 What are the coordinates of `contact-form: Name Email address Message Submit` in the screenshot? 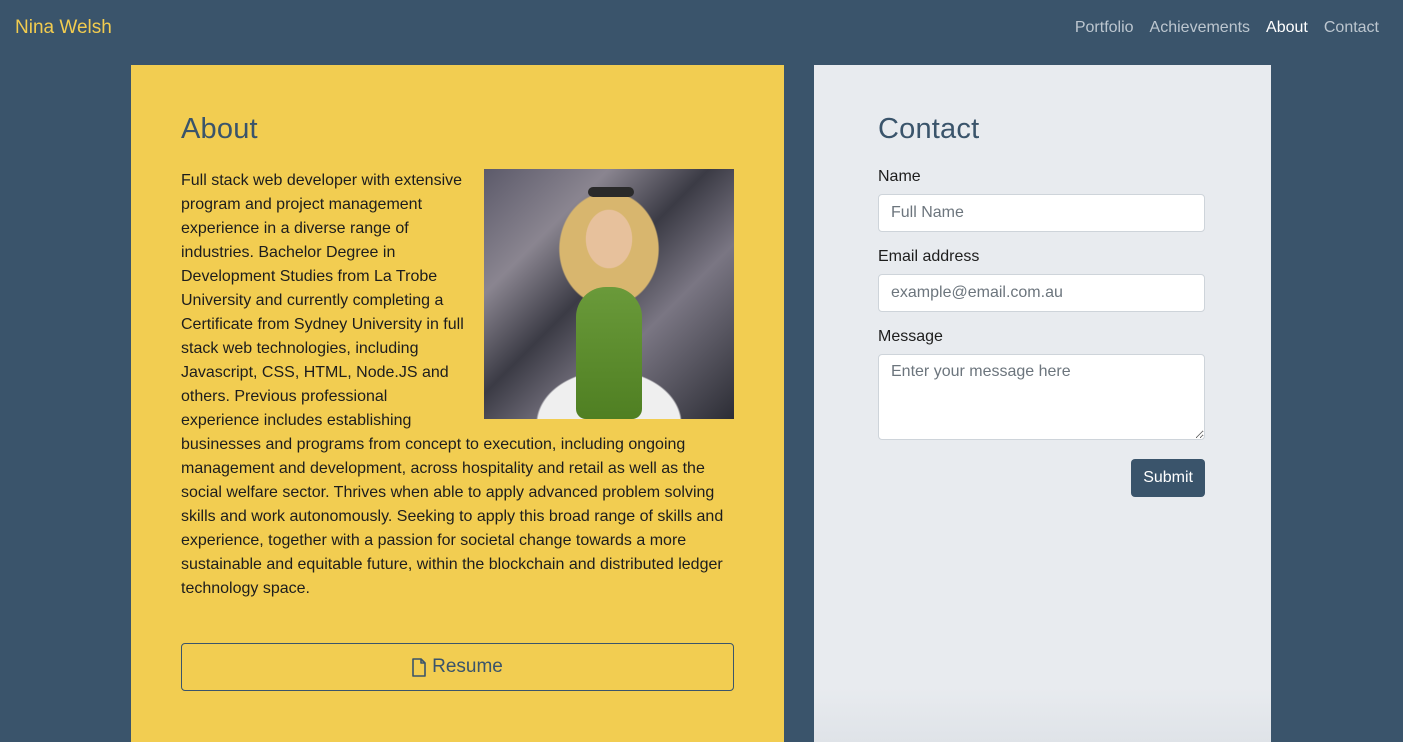 It's located at (1042, 332).